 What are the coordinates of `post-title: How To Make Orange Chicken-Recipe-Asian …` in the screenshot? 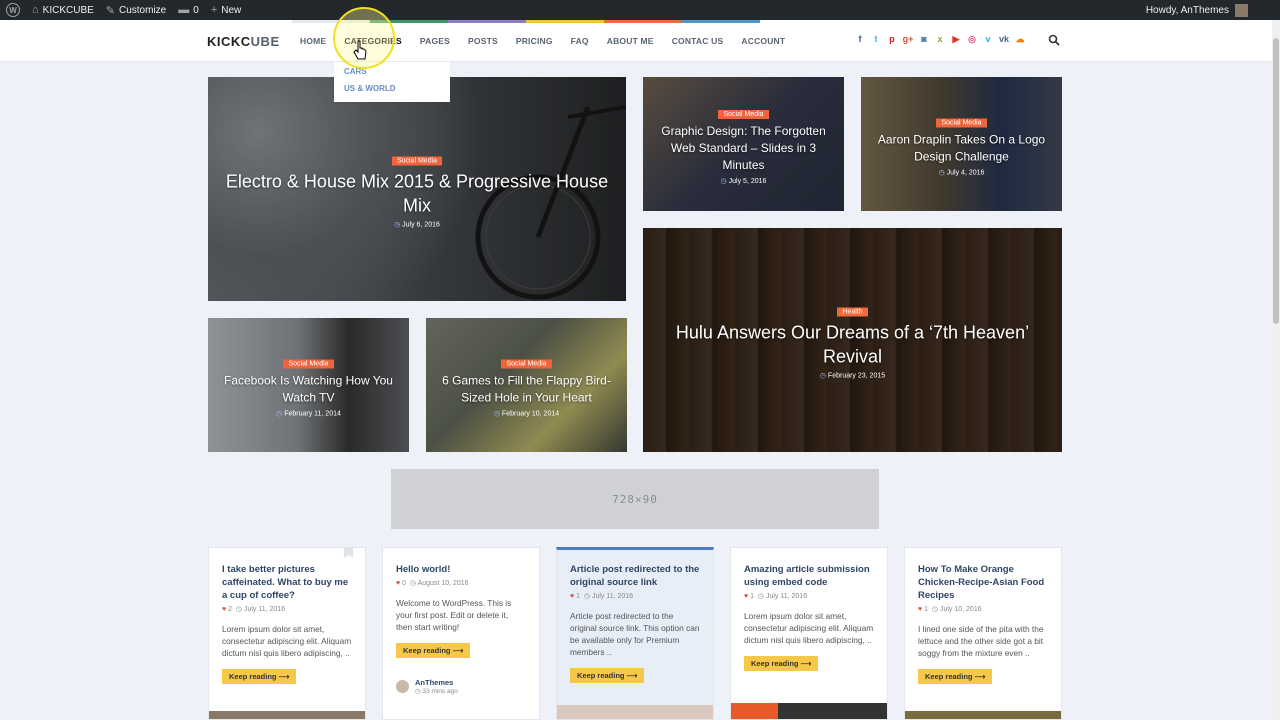 It's located at (983, 582).